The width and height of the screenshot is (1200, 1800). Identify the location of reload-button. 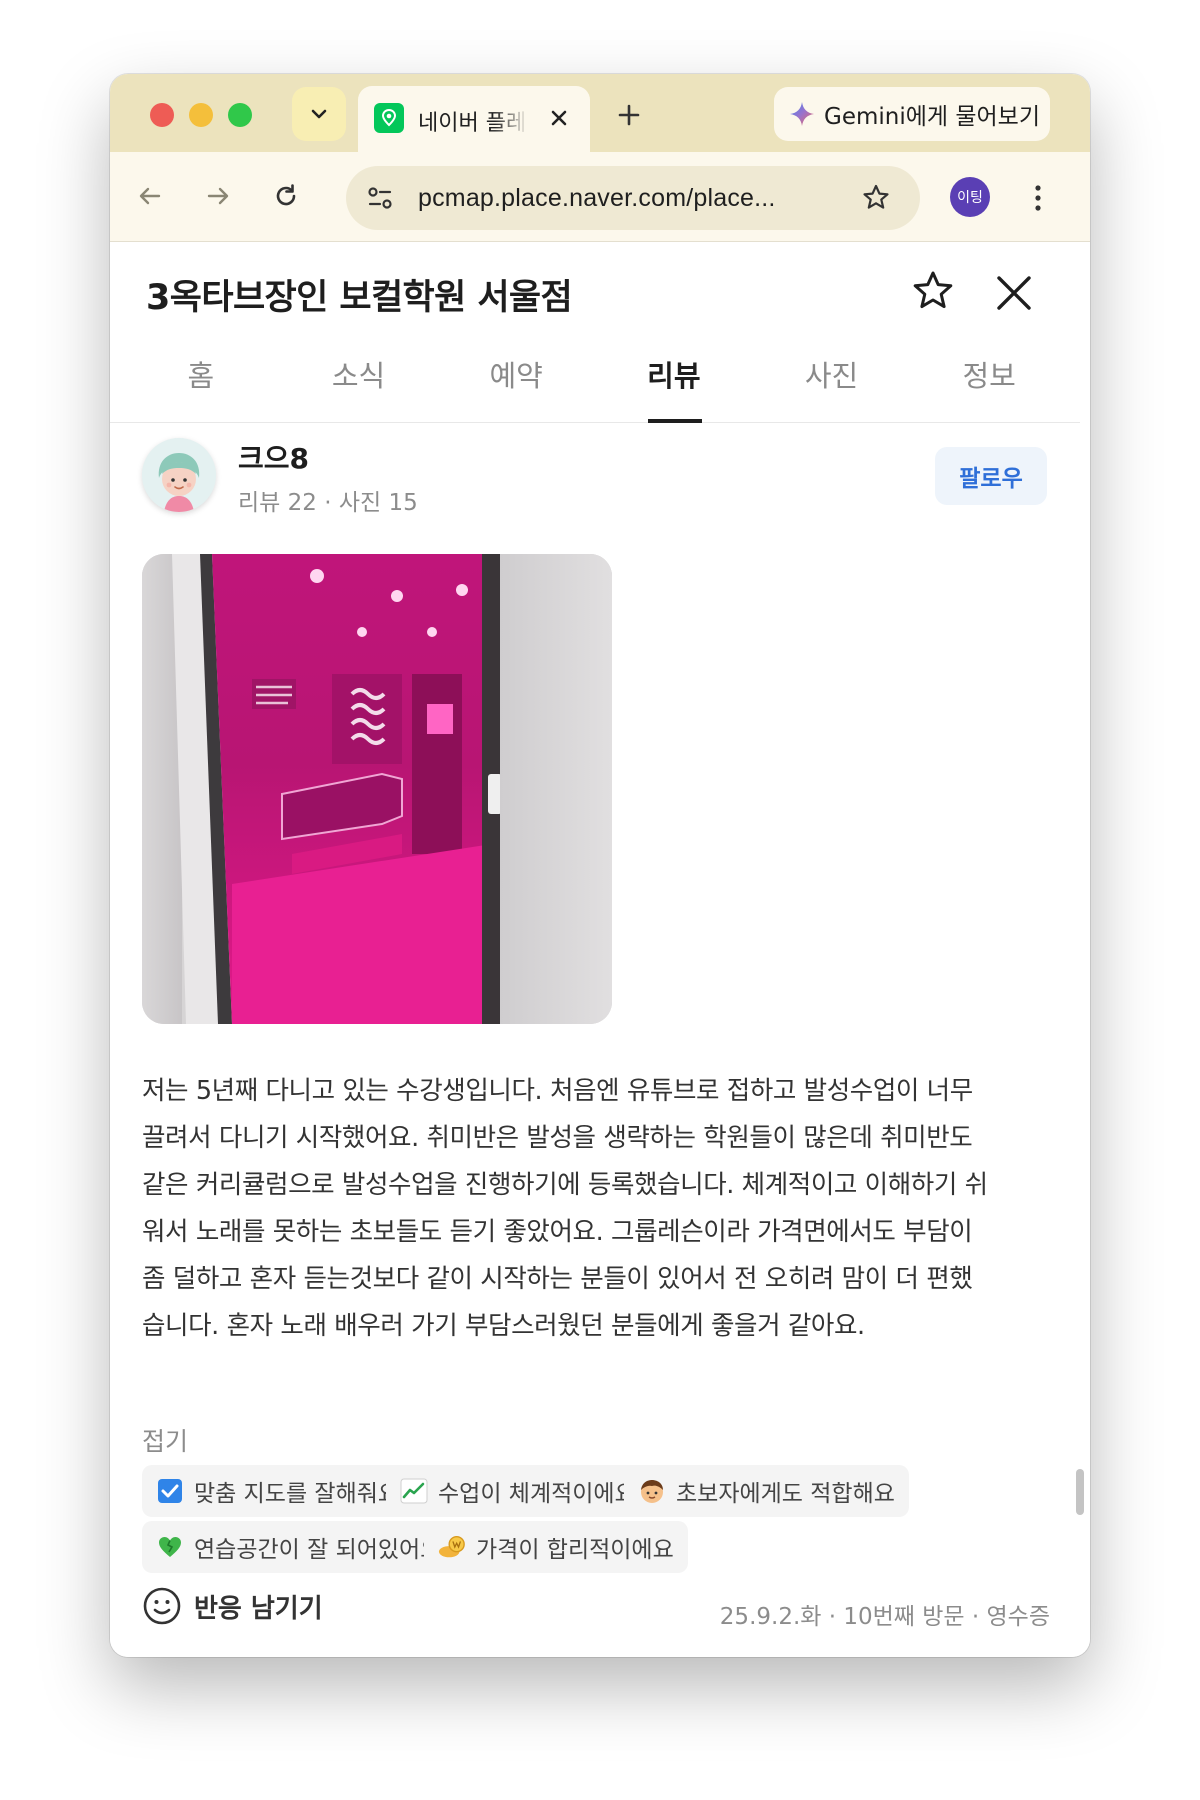
(286, 196).